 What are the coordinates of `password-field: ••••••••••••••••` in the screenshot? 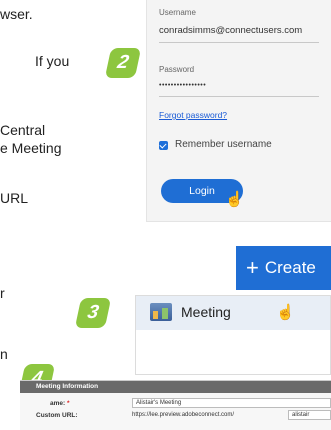 It's located at (182, 85).